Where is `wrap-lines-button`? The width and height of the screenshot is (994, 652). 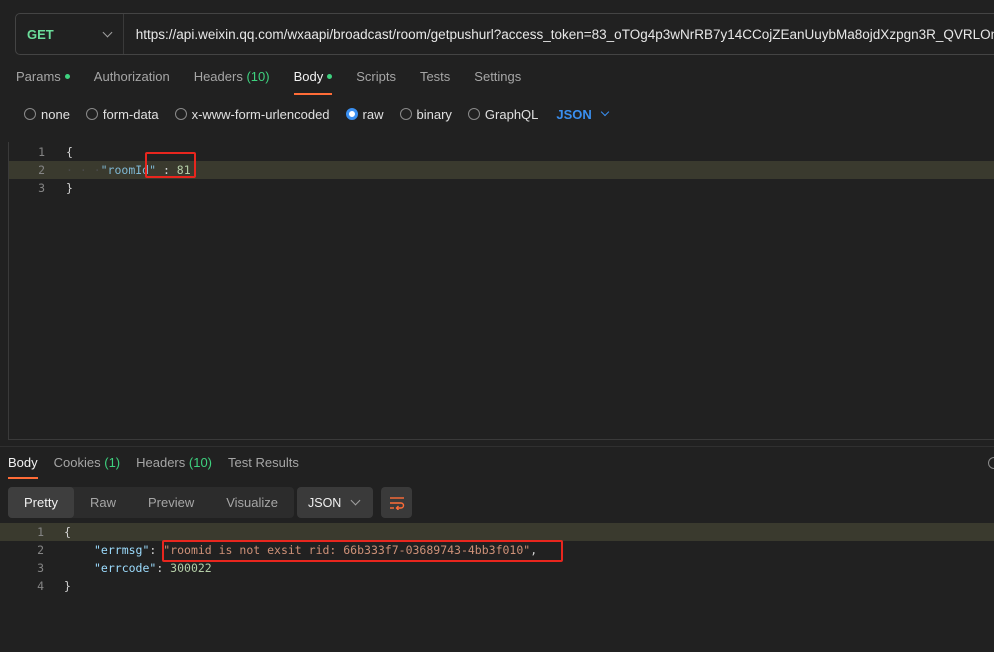
wrap-lines-button is located at coordinates (396, 502).